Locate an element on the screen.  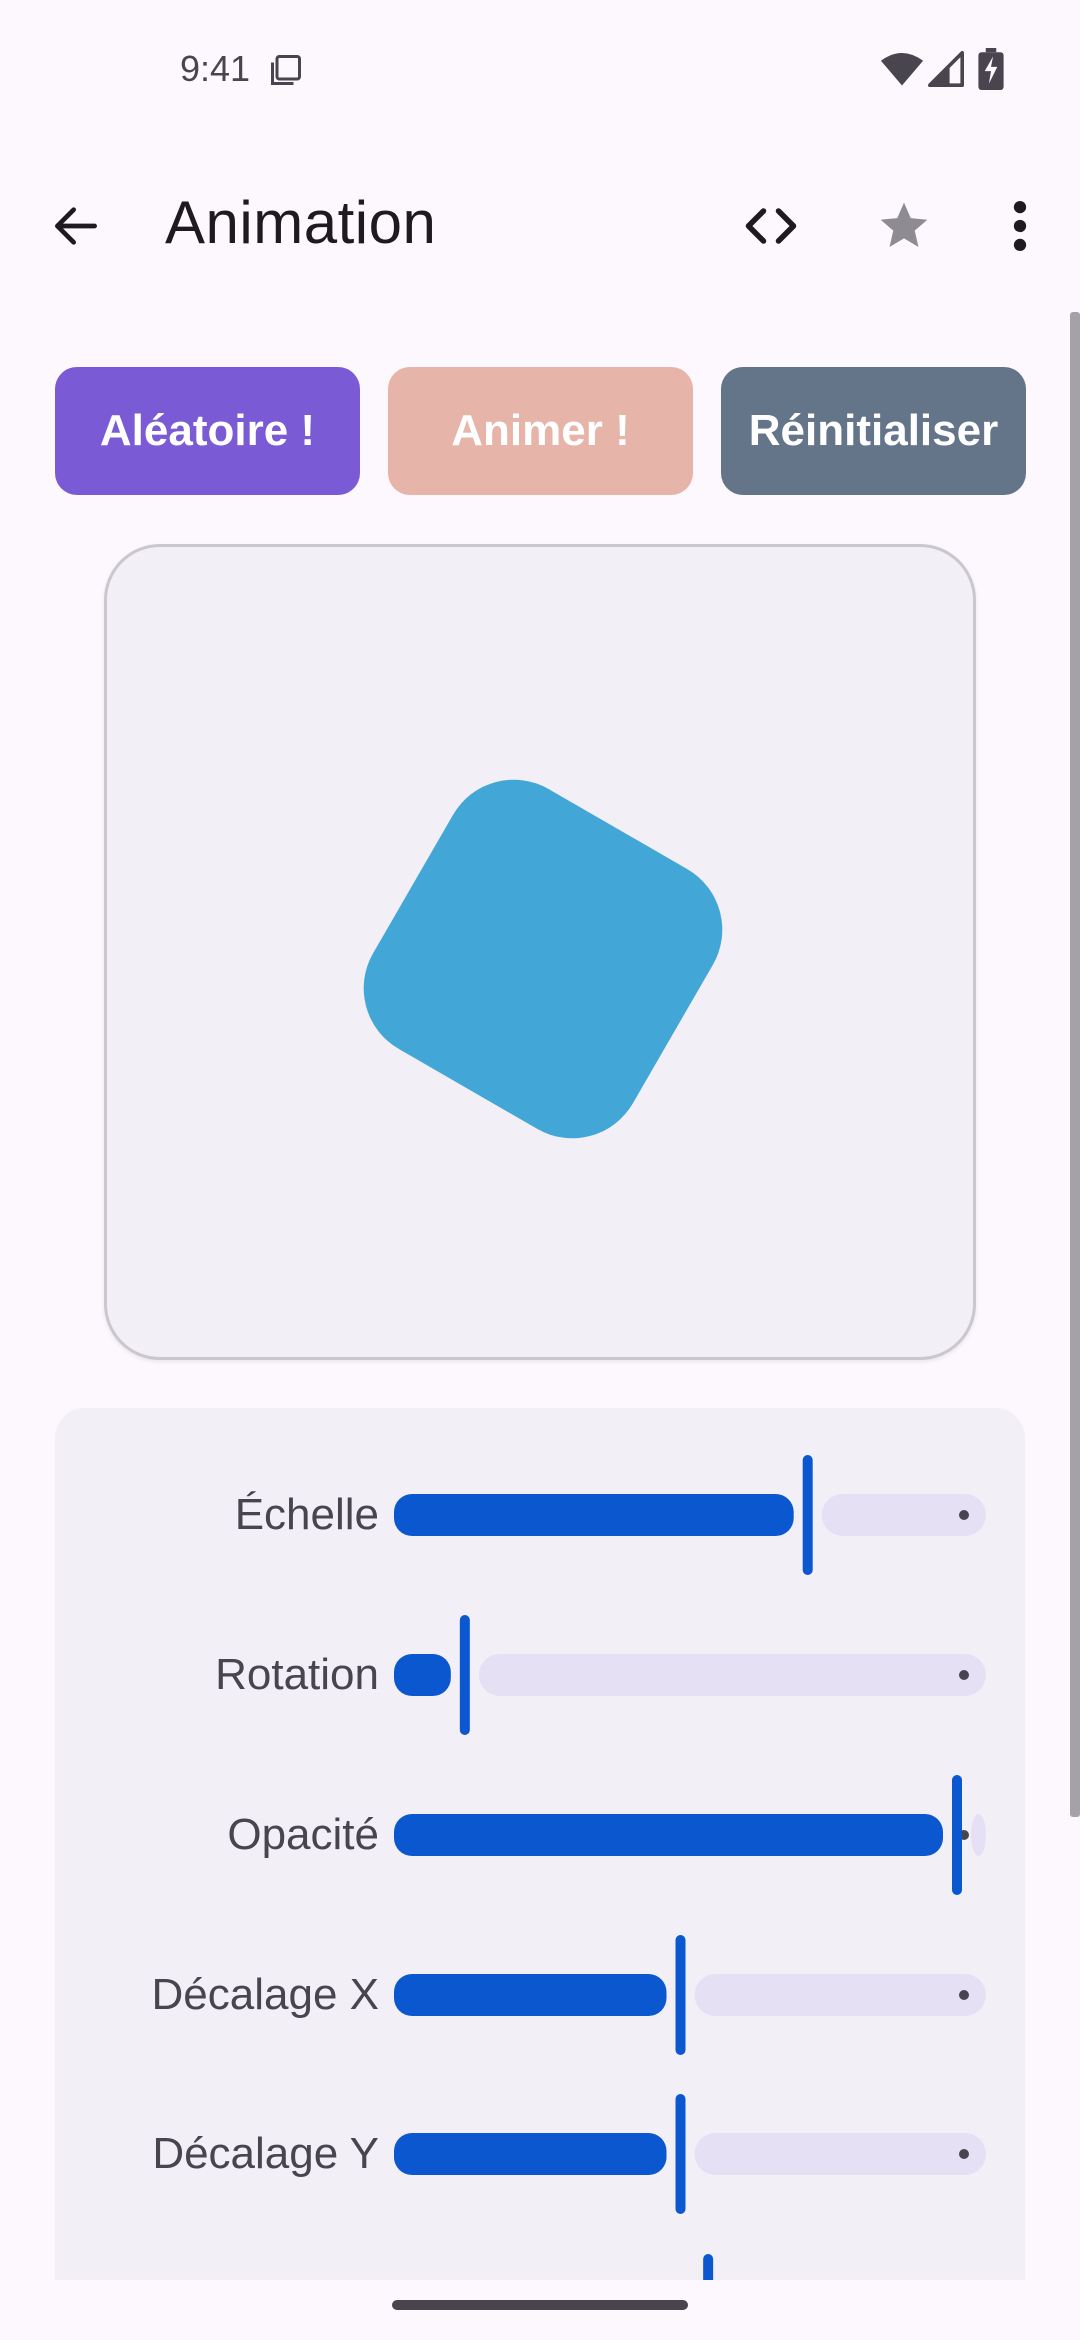
action-buttons: Aléatoire ! Animer ! Réinitialiser is located at coordinates (540, 431).